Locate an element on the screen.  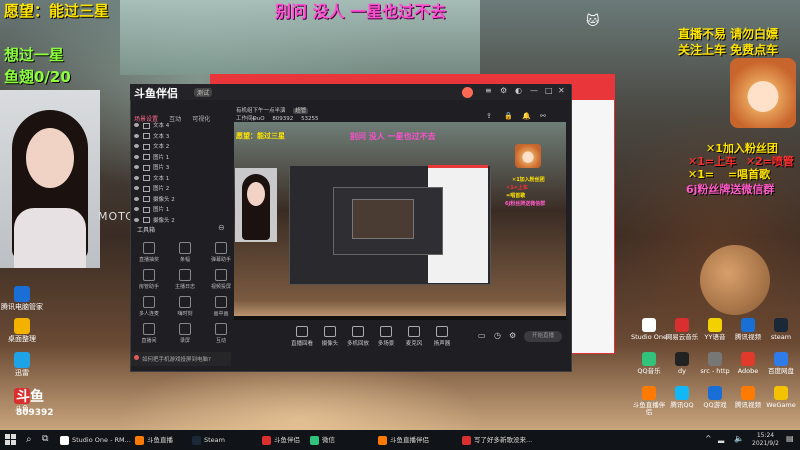
desktop-right-icon: WeGame is located at coordinates (781, 397).